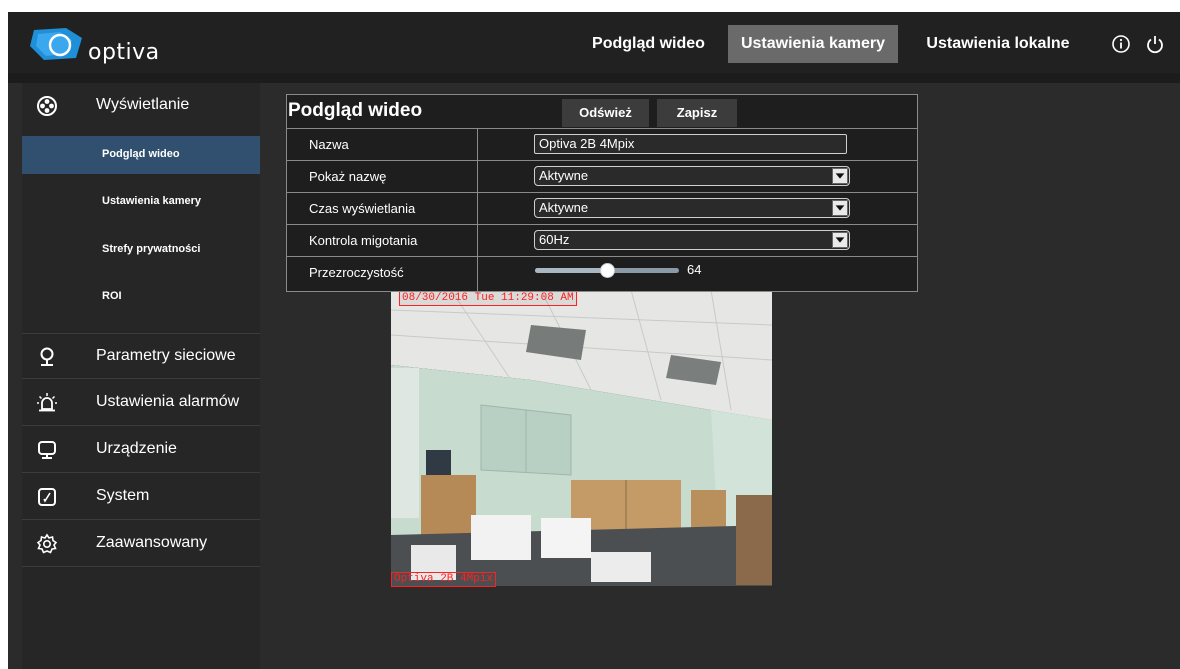  What do you see at coordinates (56, 44) in the screenshot?
I see `logo-mark-icon` at bounding box center [56, 44].